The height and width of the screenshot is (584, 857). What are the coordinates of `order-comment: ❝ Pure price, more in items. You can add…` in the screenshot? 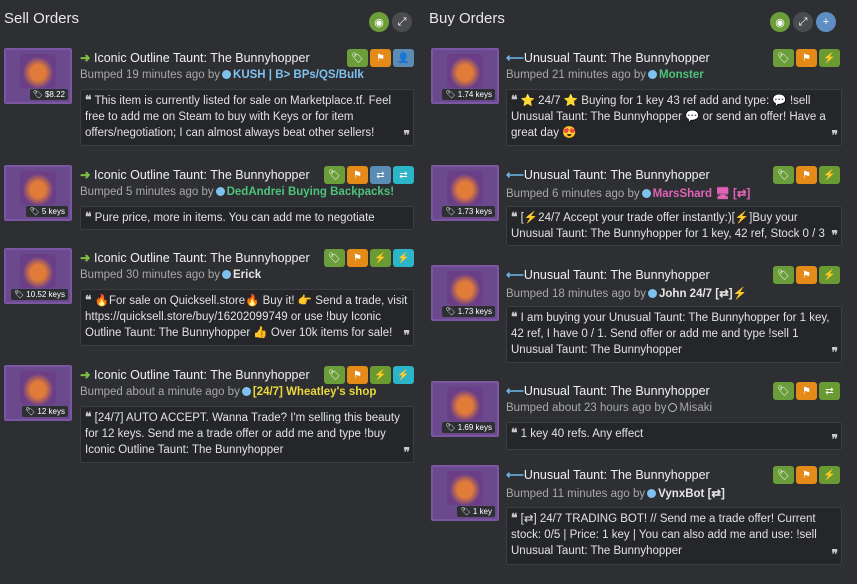 It's located at (247, 218).